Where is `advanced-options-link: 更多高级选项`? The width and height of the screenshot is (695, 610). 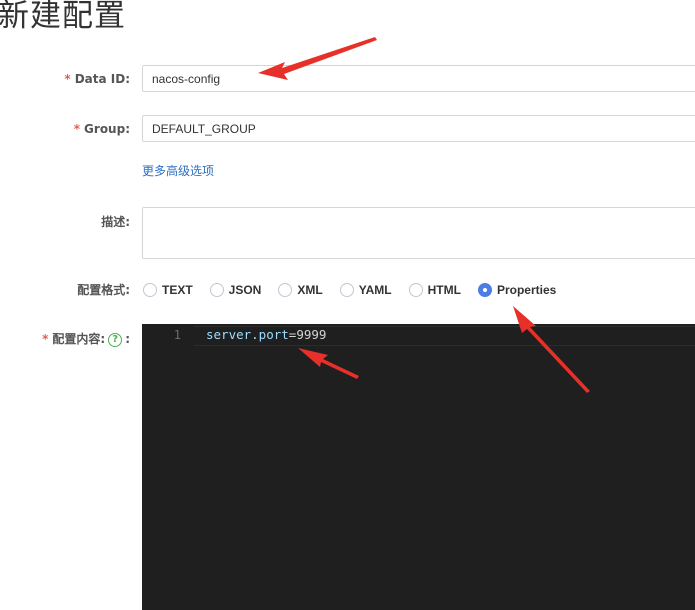
advanced-options-link: 更多高级选项 is located at coordinates (178, 171).